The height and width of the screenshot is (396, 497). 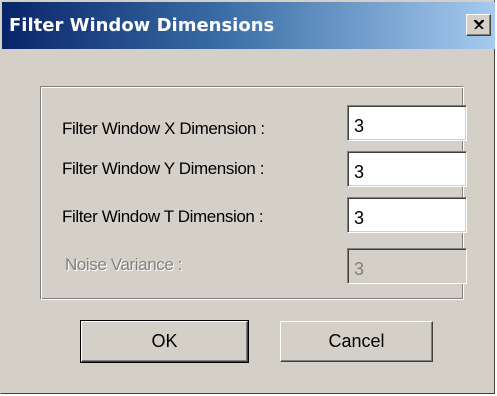 I want to click on noise-variance-label: Noise Variance :, so click(x=124, y=264).